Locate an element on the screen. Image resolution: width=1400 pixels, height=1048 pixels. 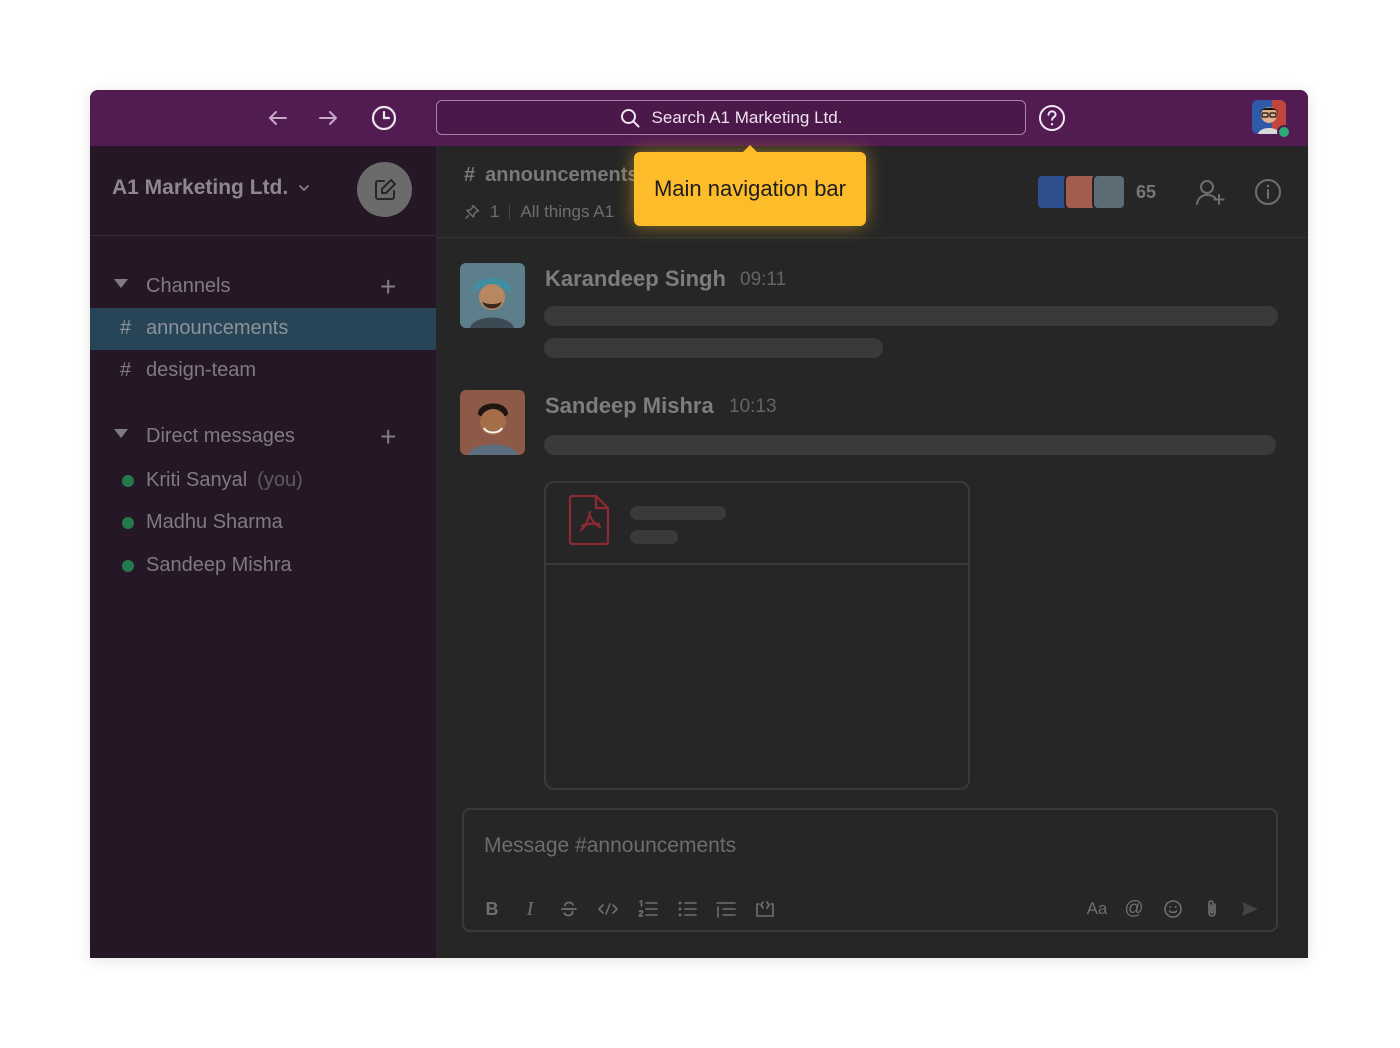
forward-button is located at coordinates (328, 118).